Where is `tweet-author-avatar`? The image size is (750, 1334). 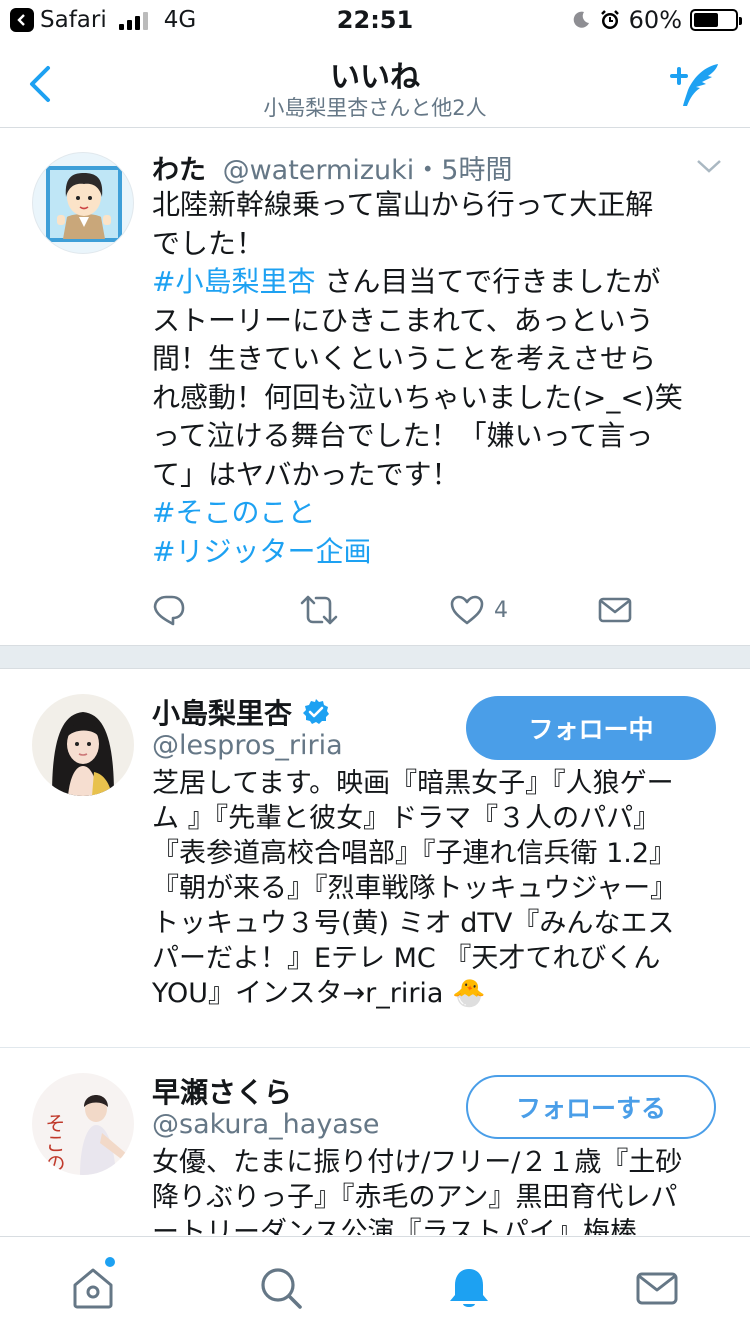
tweet-author-avatar is located at coordinates (83, 203).